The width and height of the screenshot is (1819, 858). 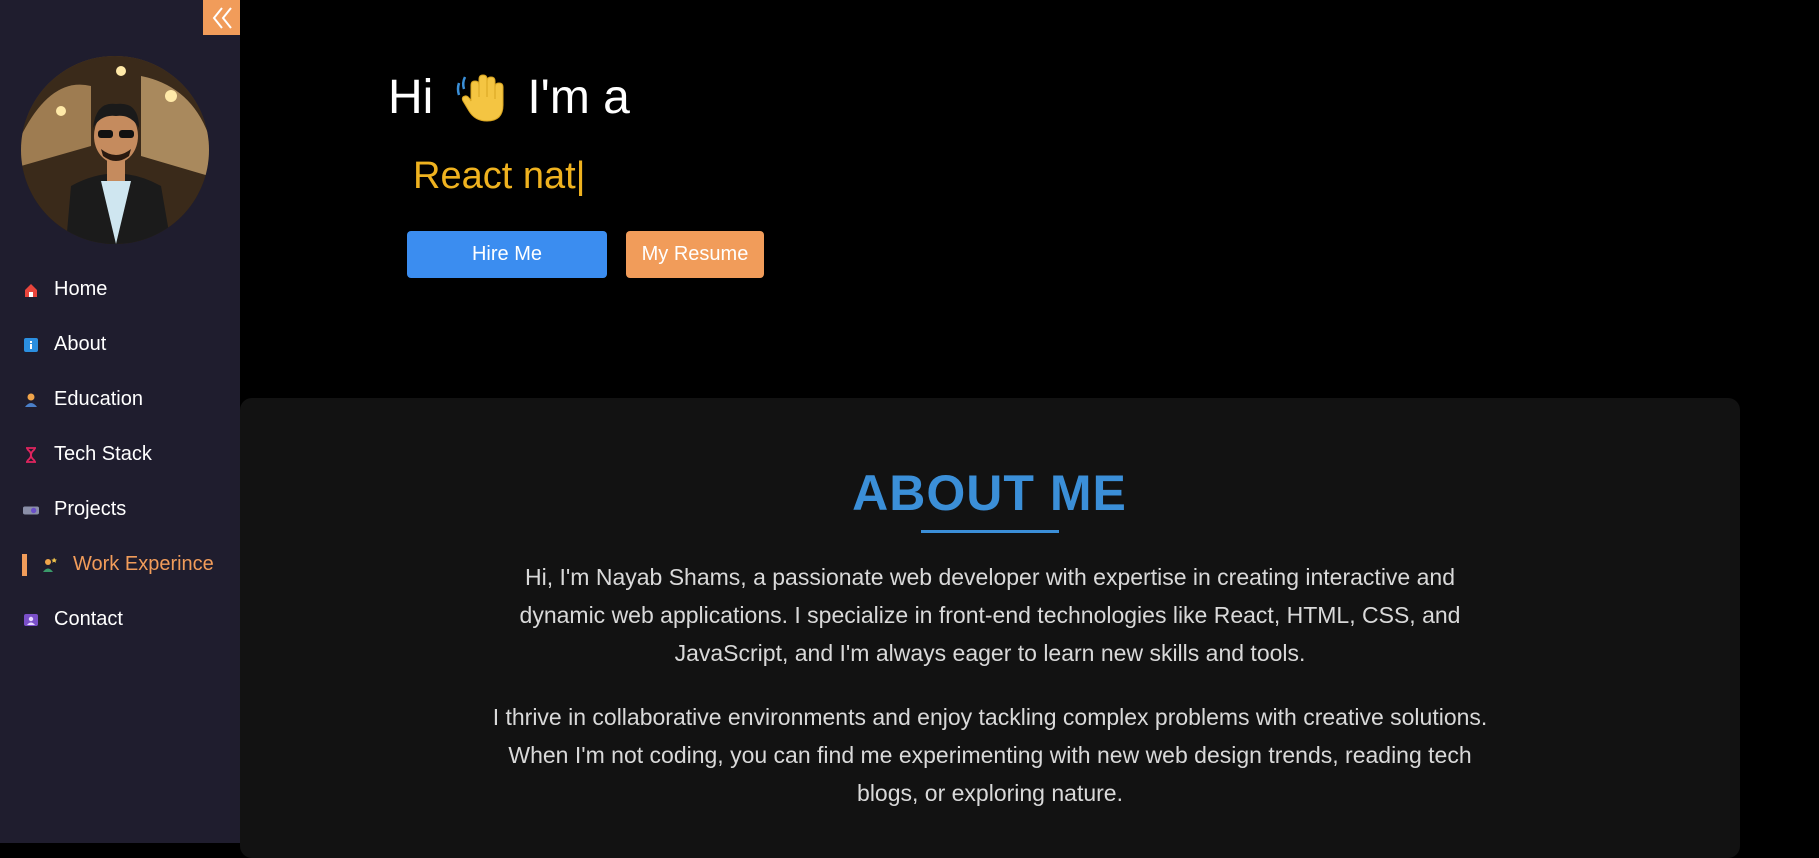 I want to click on typed-role-text: React nat|, so click(x=499, y=176).